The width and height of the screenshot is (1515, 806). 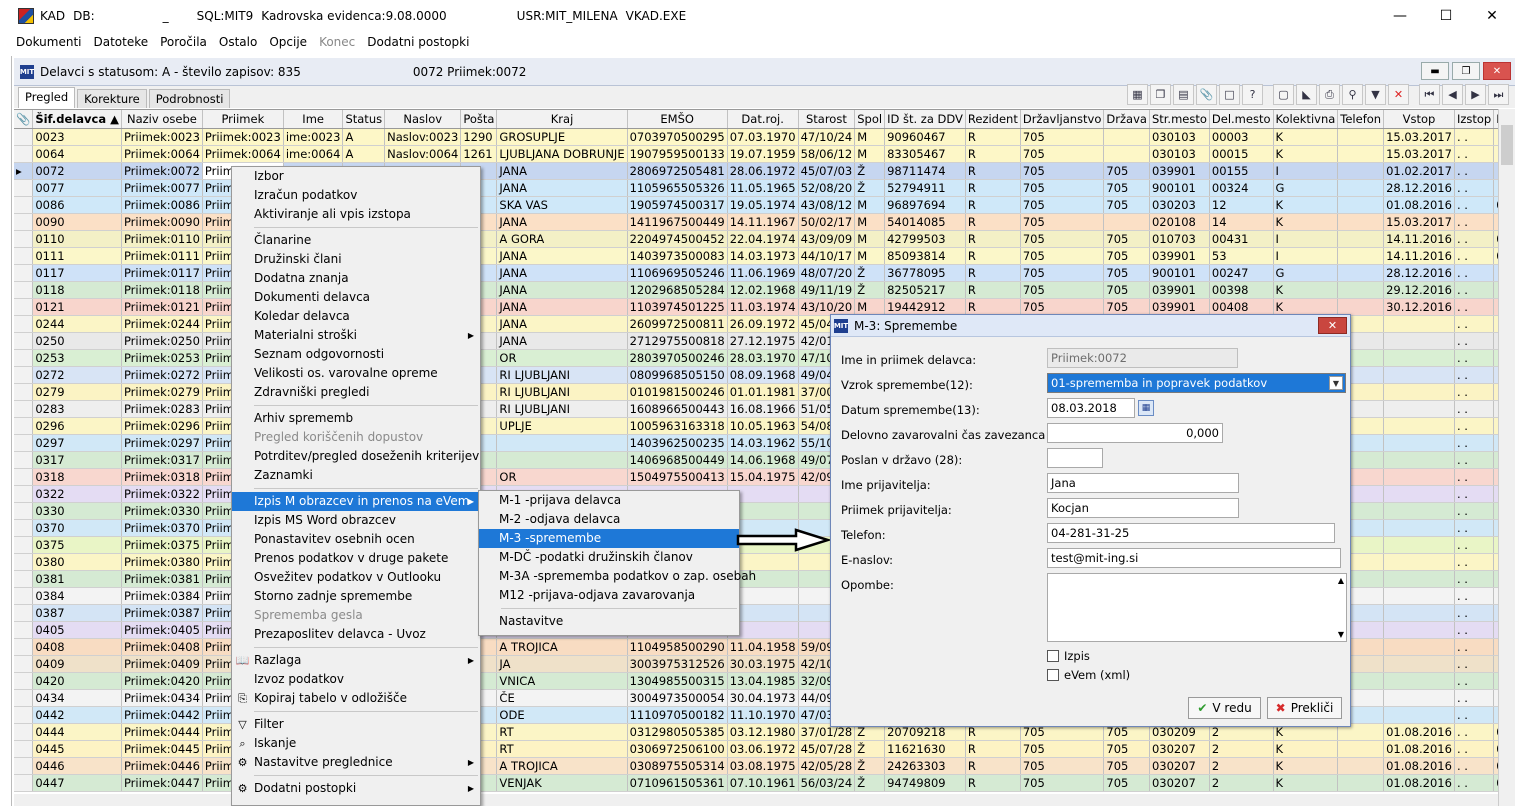 I want to click on table-cell: Priimek:0090, so click(x=162, y=222).